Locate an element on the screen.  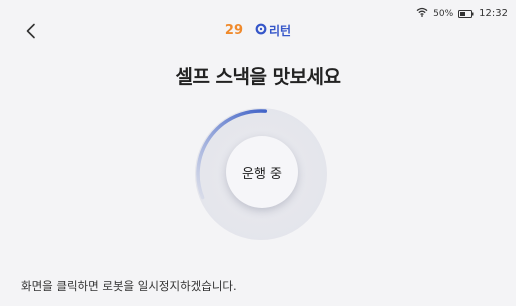
countdown-timer: 29 is located at coordinates (233, 30).